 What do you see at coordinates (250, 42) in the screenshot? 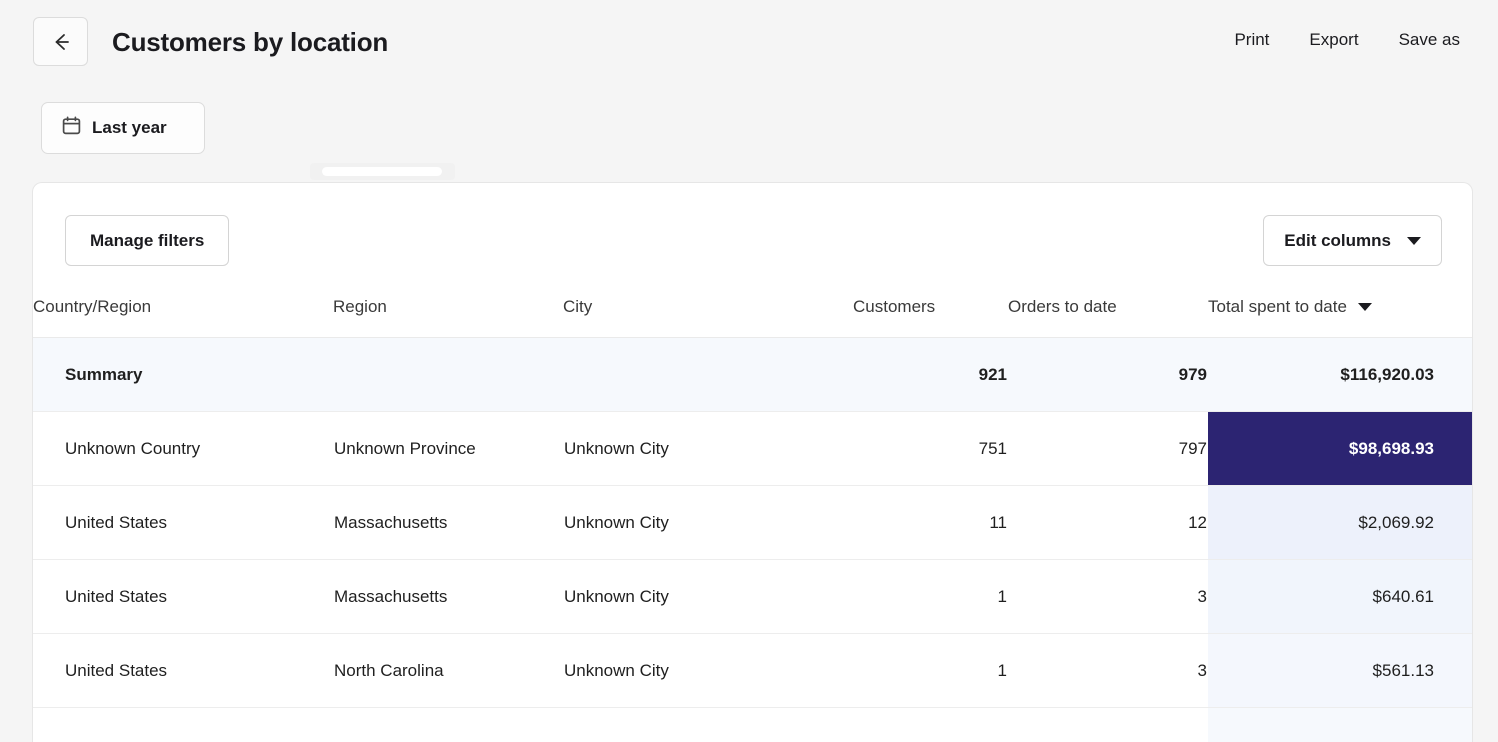
I see `page-title: Customers by location` at bounding box center [250, 42].